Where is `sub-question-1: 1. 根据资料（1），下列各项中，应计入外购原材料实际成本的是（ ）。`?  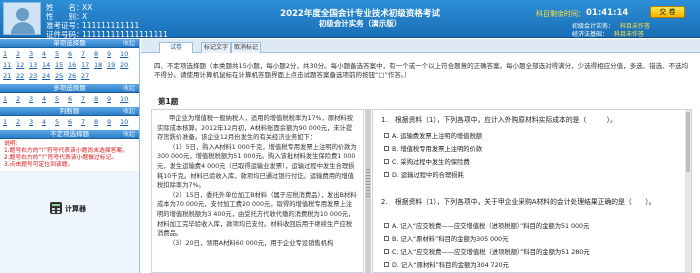
sub-question-1: 1. 根据资料（1），下列各项中，应计入外购原材料实际成本的是（ ）。 is located at coordinates (499, 120).